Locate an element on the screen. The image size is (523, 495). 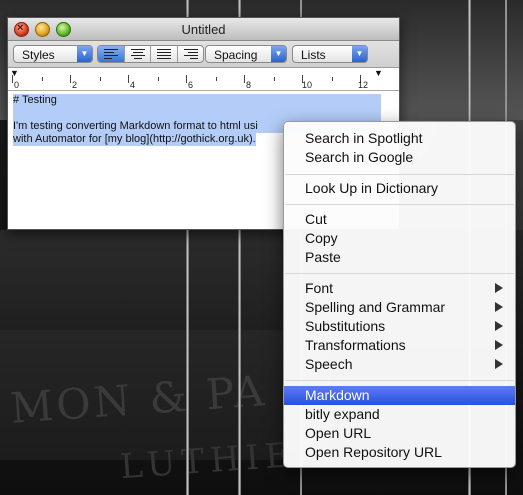
alignment-control is located at coordinates (150, 54).